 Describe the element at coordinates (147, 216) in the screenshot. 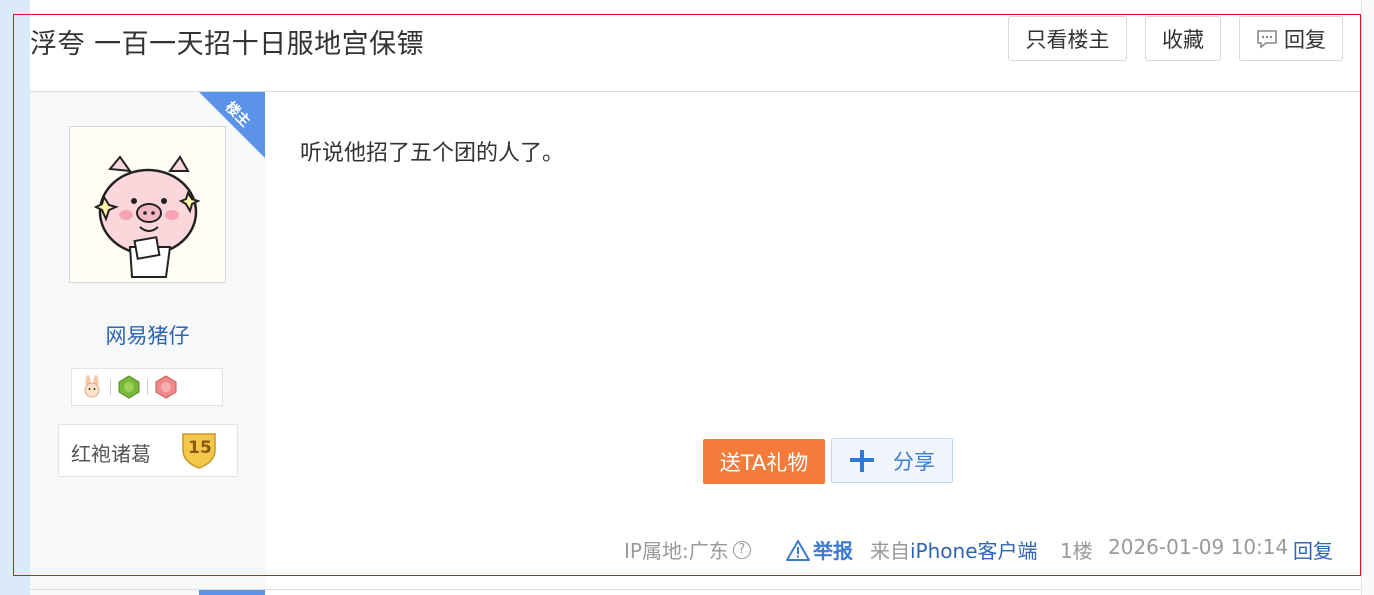

I see `pig-avatar-image` at that location.